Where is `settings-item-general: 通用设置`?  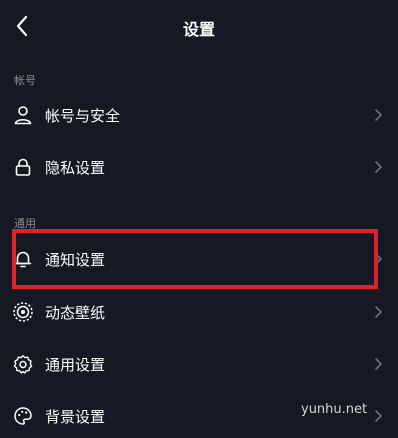 settings-item-general: 通用设置 is located at coordinates (199, 364).